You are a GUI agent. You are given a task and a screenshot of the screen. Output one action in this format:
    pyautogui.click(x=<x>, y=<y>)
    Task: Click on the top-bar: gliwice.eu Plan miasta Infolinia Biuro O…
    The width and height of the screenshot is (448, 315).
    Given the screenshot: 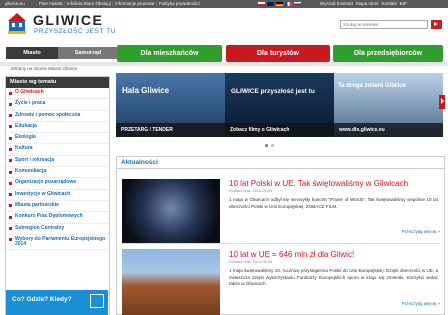 What is the action you would take?
    pyautogui.click(x=224, y=4)
    